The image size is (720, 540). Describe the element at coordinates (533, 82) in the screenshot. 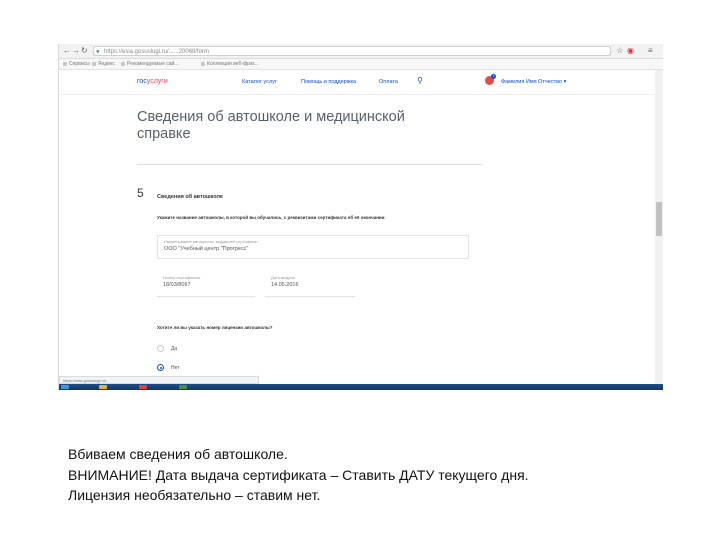

I see `user-menu: Фамилия Имя Отчество ▾` at that location.